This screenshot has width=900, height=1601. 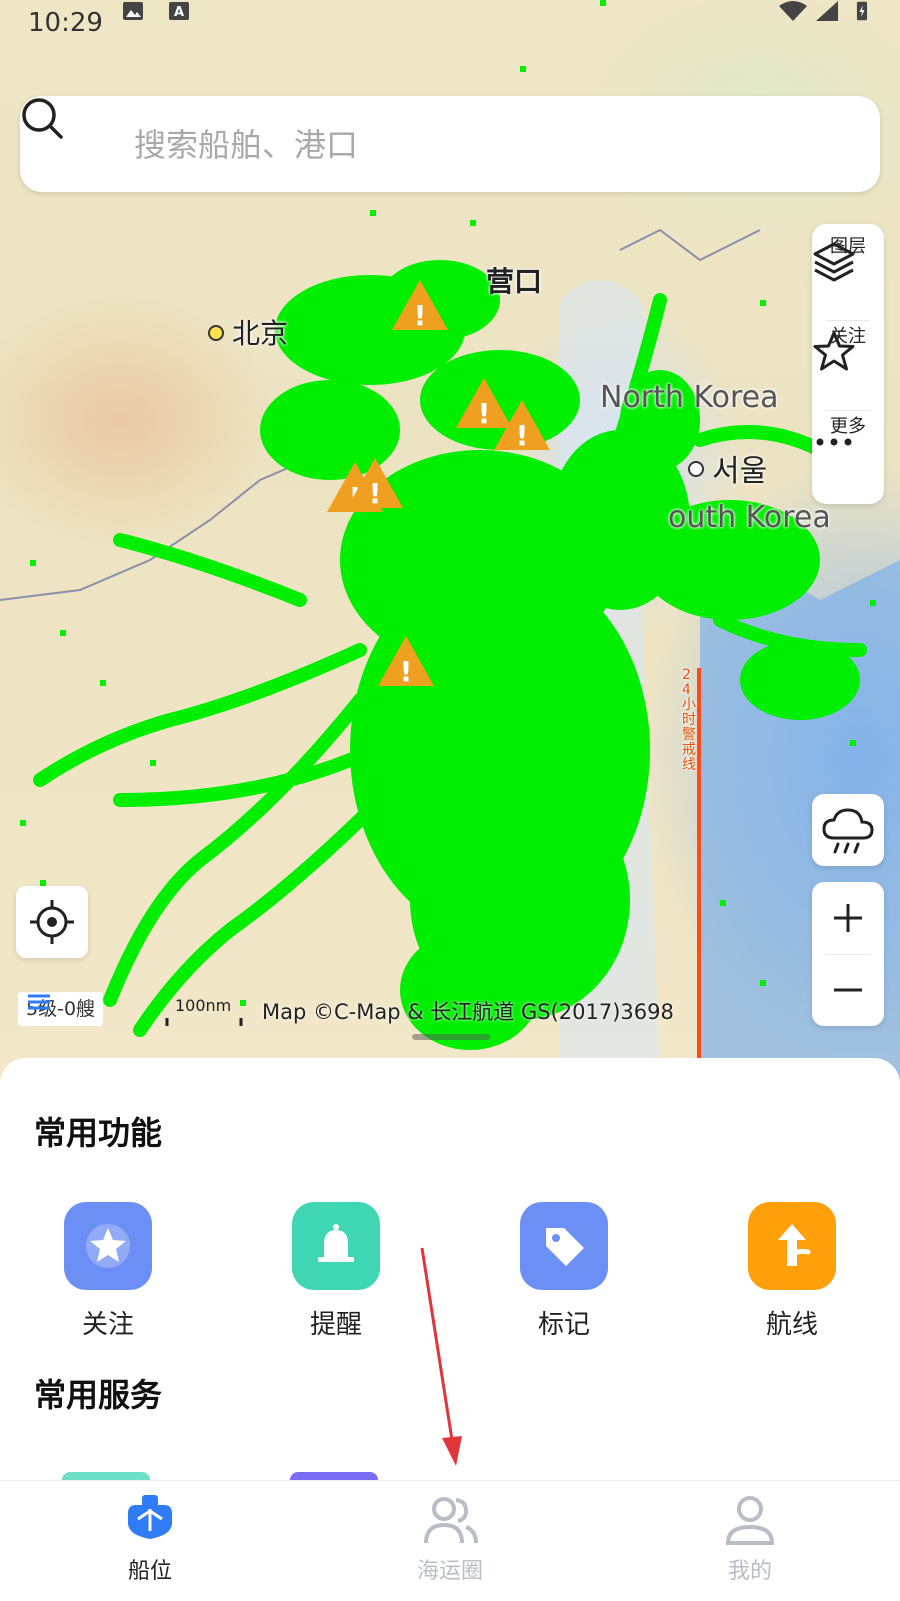 I want to click on ship-icon, so click(x=150, y=1517).